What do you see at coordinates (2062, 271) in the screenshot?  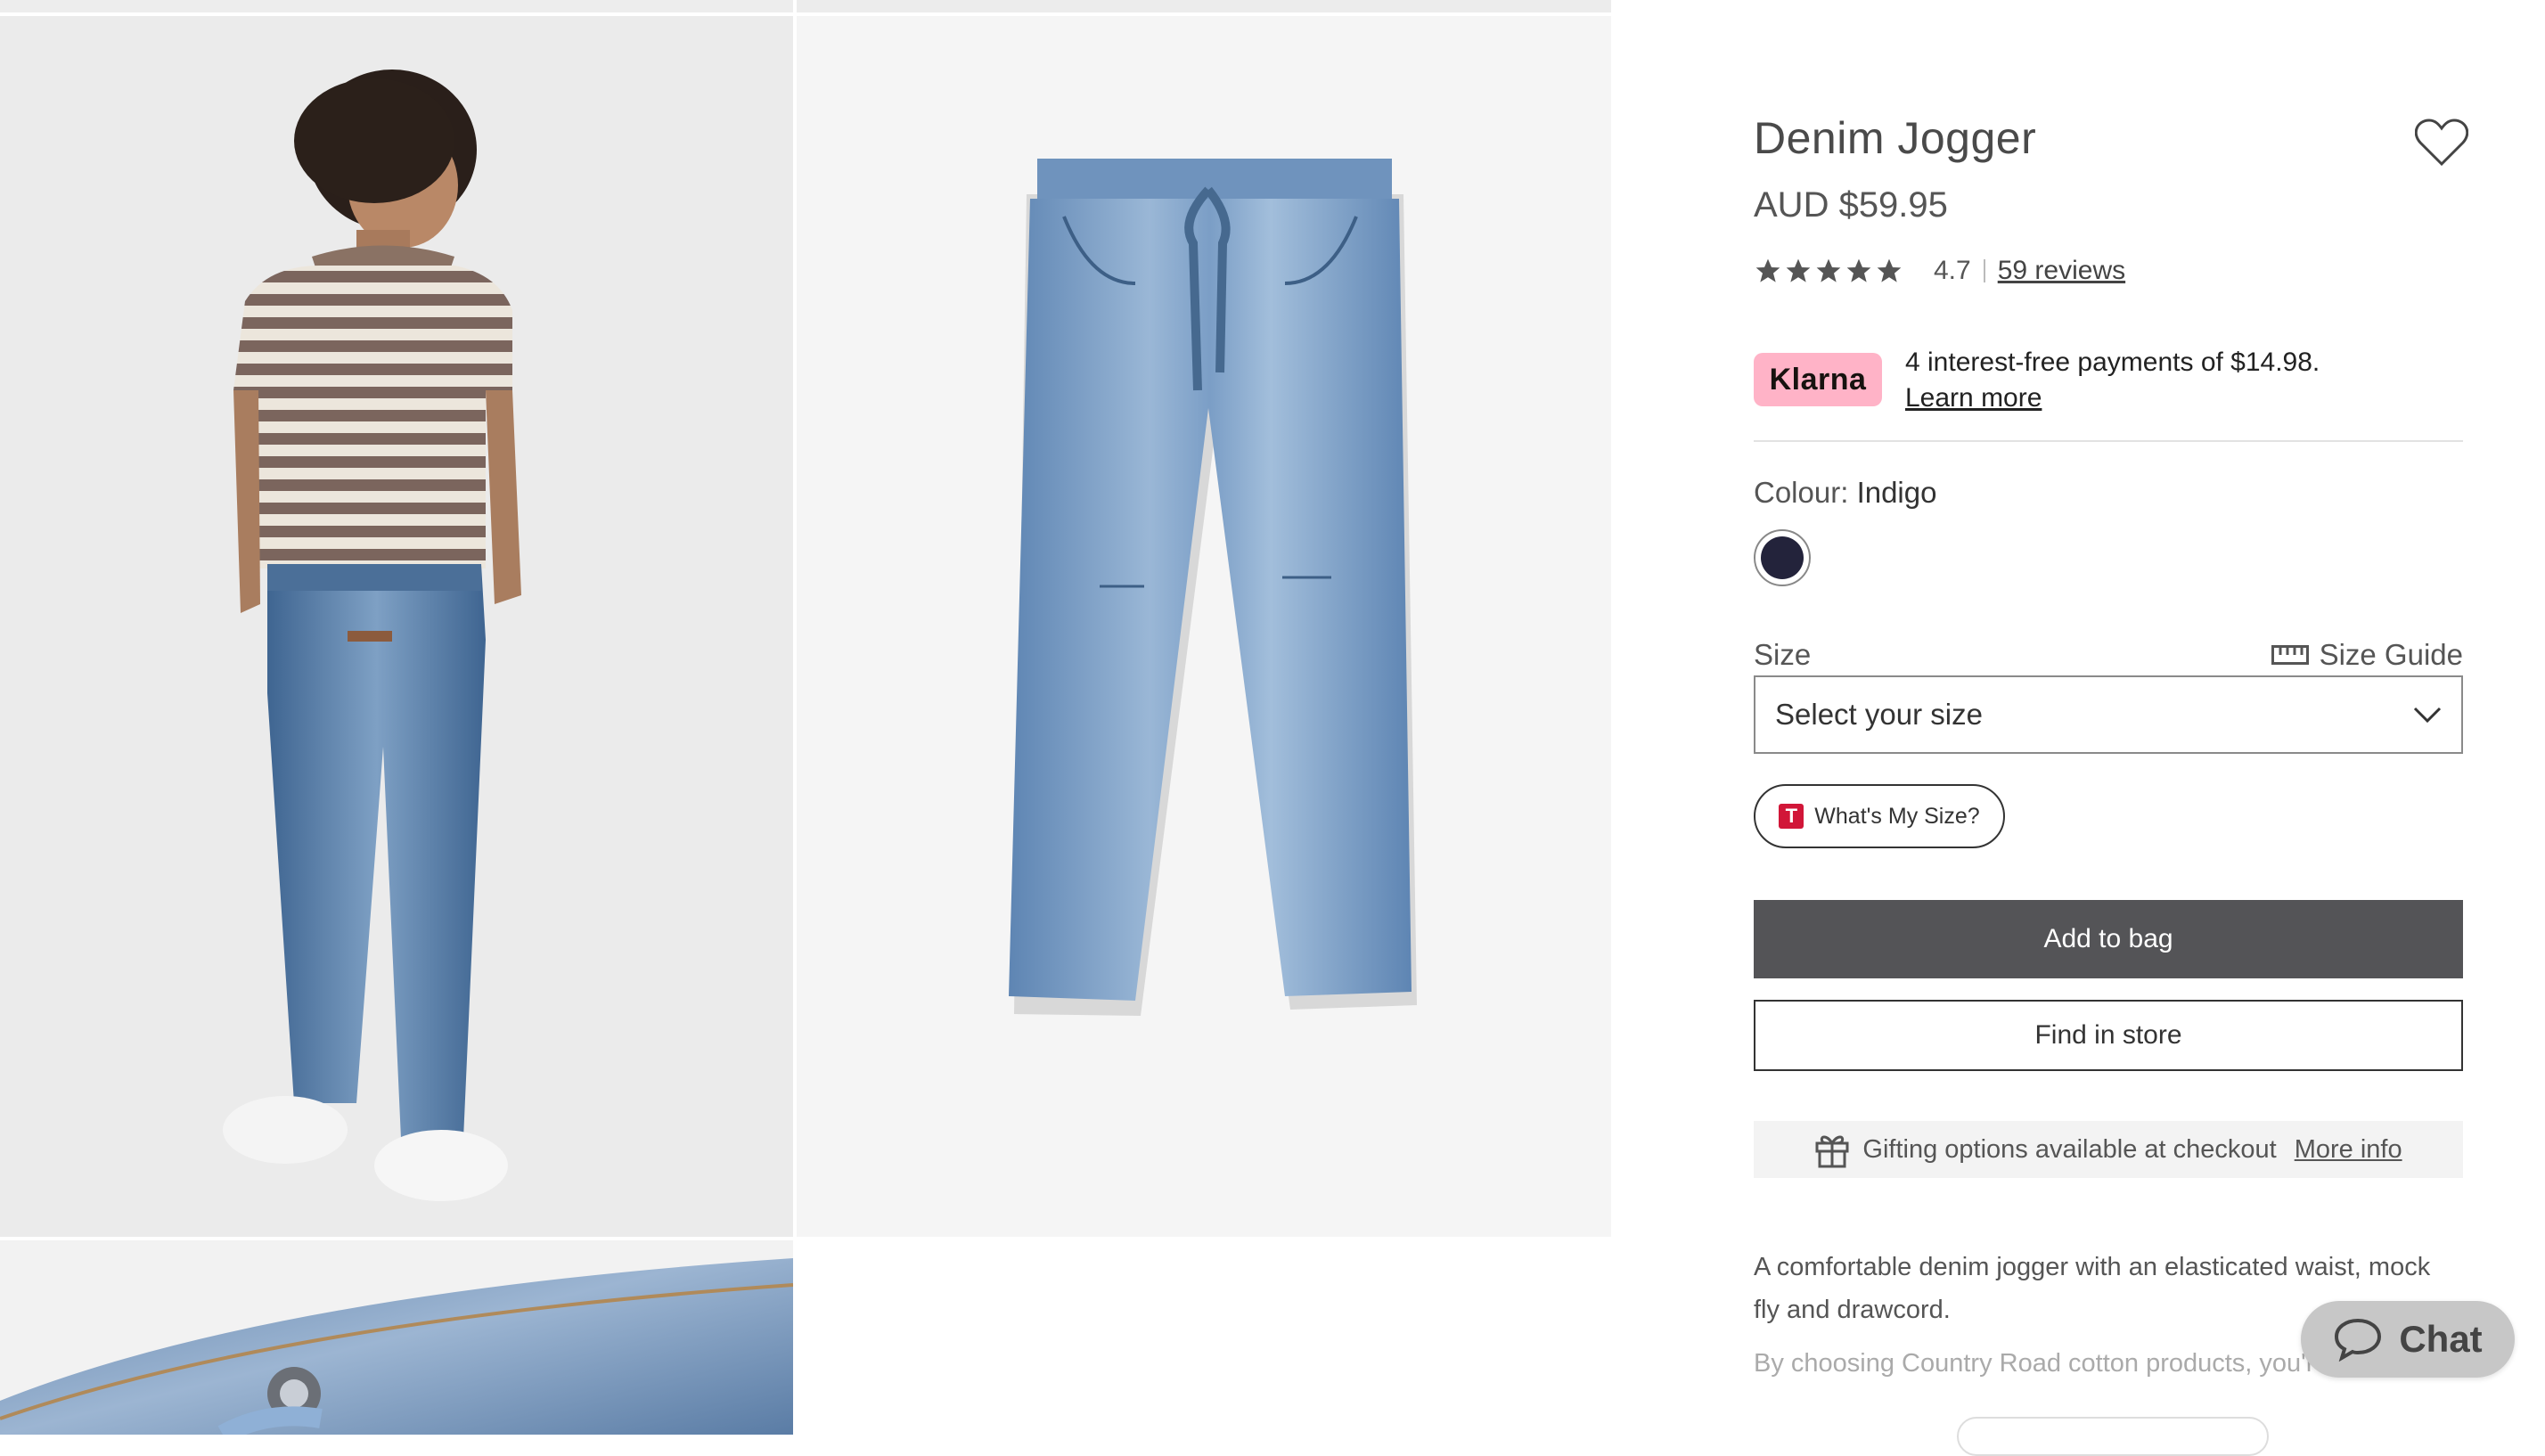 I see `reviews-link: 59 reviews` at bounding box center [2062, 271].